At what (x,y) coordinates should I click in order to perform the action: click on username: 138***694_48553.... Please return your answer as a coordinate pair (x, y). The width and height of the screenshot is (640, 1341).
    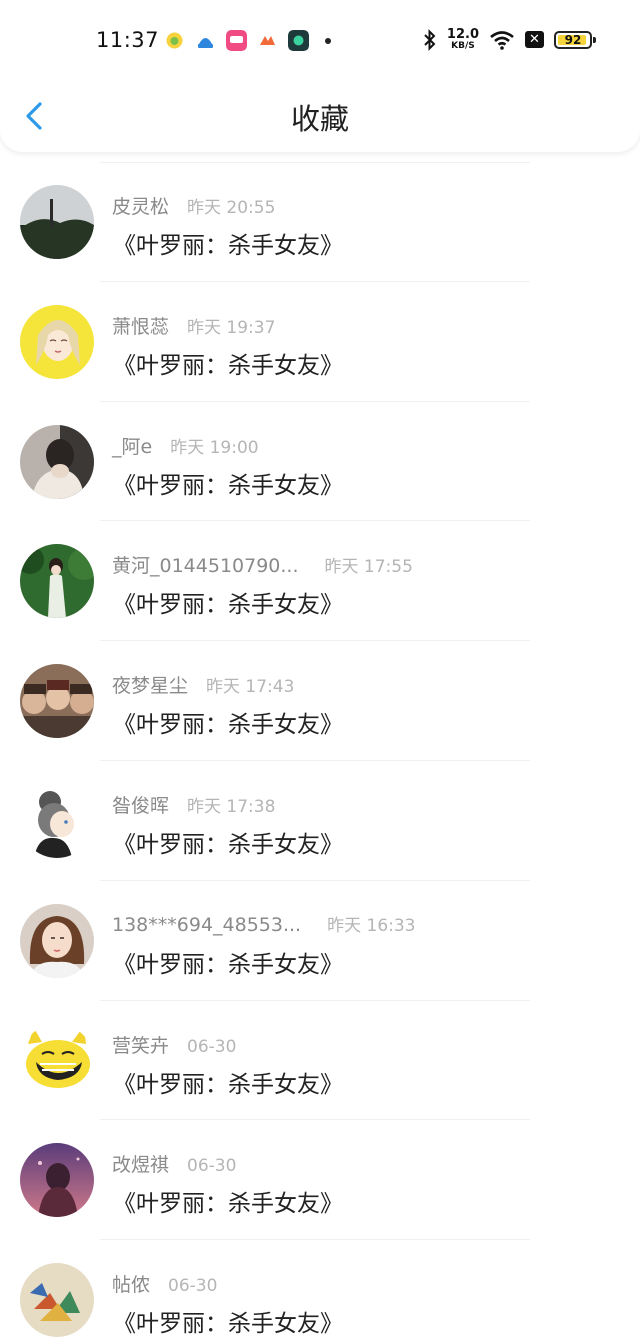
    Looking at the image, I should click on (206, 925).